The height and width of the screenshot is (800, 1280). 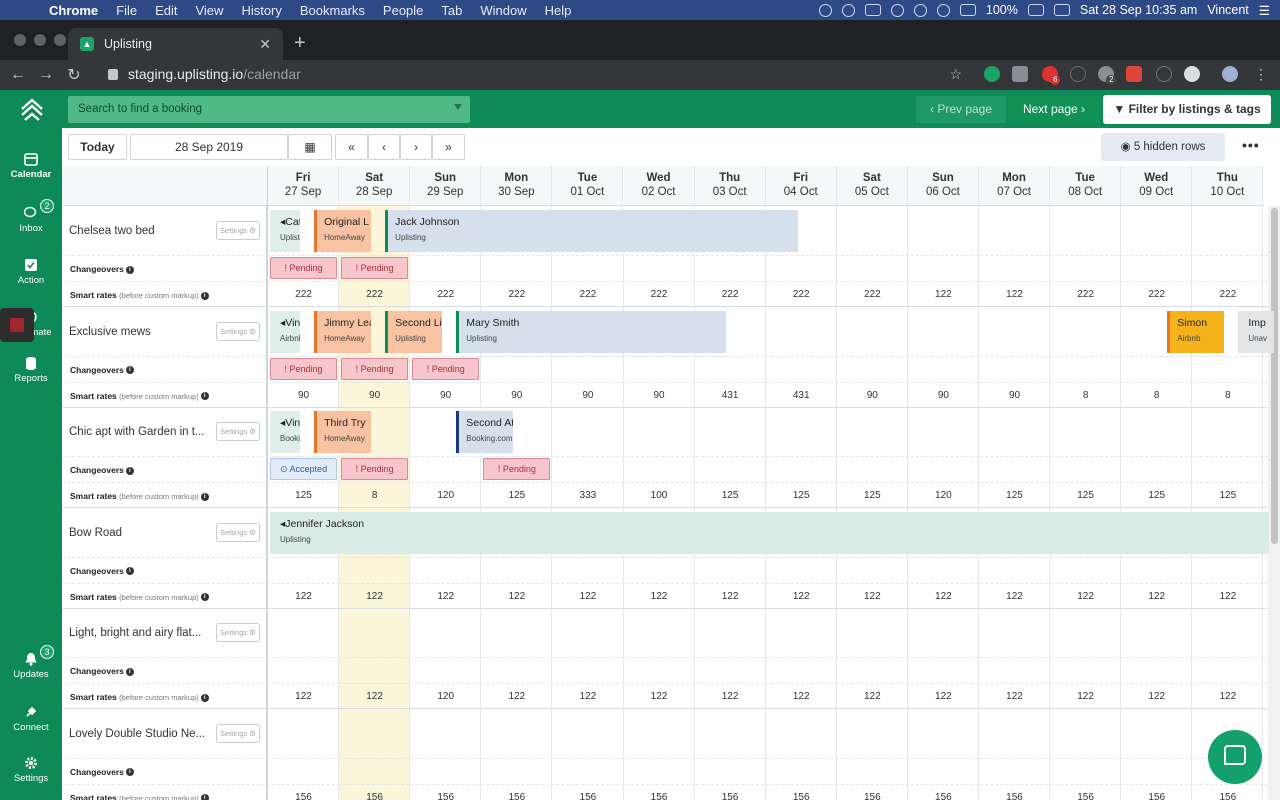 What do you see at coordinates (40, 40) in the screenshot?
I see `minimize-window-icon` at bounding box center [40, 40].